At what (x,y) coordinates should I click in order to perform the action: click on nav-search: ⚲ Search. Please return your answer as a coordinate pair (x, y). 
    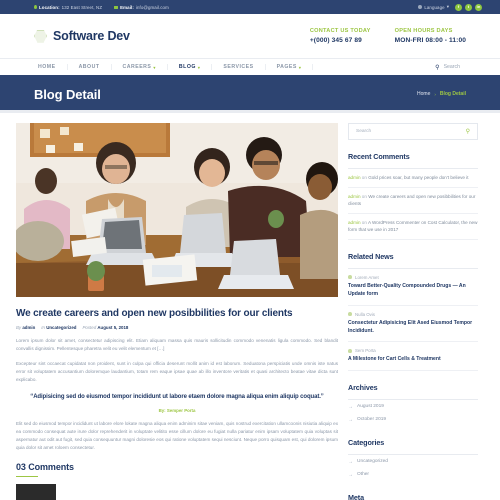
    Looking at the image, I should click on (447, 67).